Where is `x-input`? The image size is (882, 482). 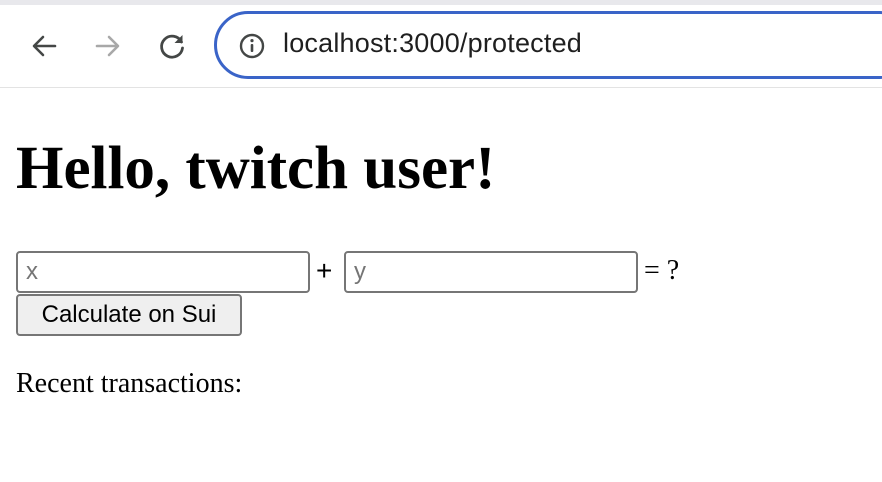 x-input is located at coordinates (163, 272).